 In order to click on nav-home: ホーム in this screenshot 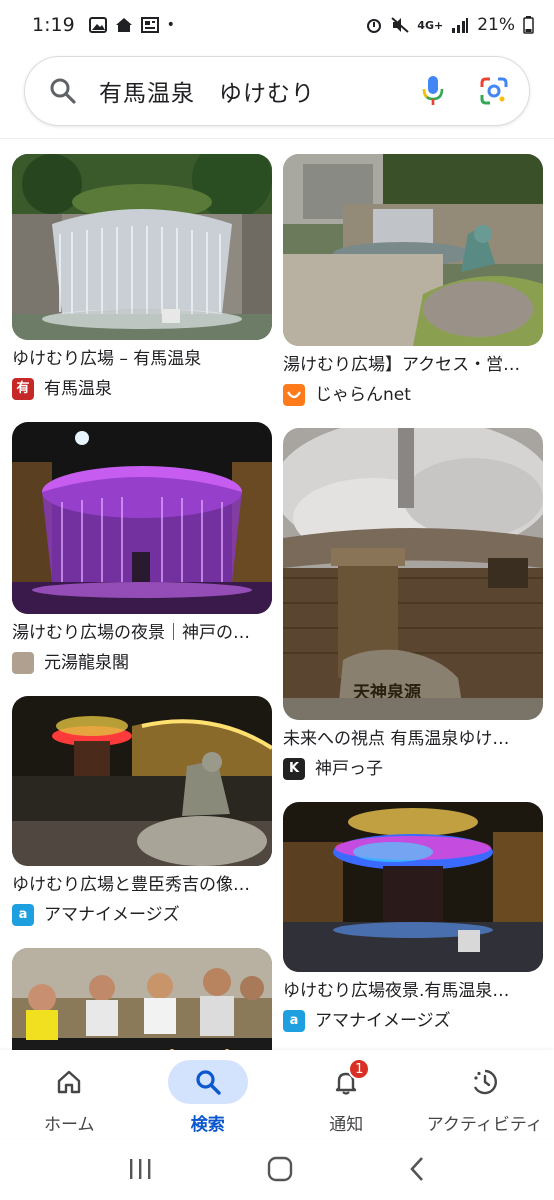, I will do `click(69, 1094)`.